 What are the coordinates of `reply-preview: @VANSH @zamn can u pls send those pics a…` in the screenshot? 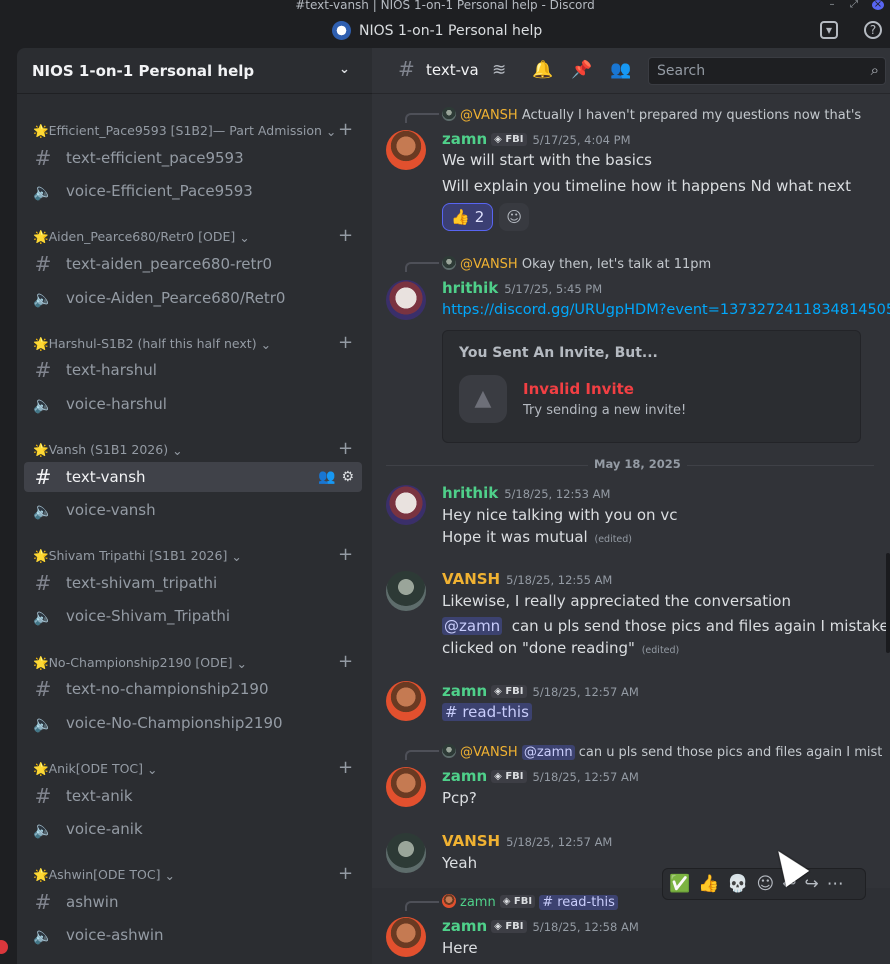 It's located at (662, 752).